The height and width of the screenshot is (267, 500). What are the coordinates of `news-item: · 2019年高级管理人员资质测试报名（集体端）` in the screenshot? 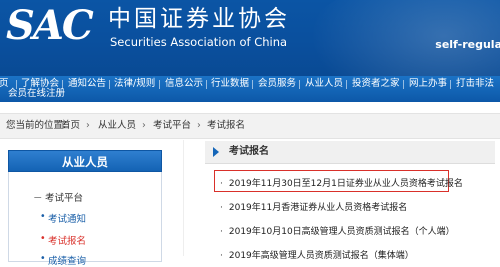 It's located at (317, 254).